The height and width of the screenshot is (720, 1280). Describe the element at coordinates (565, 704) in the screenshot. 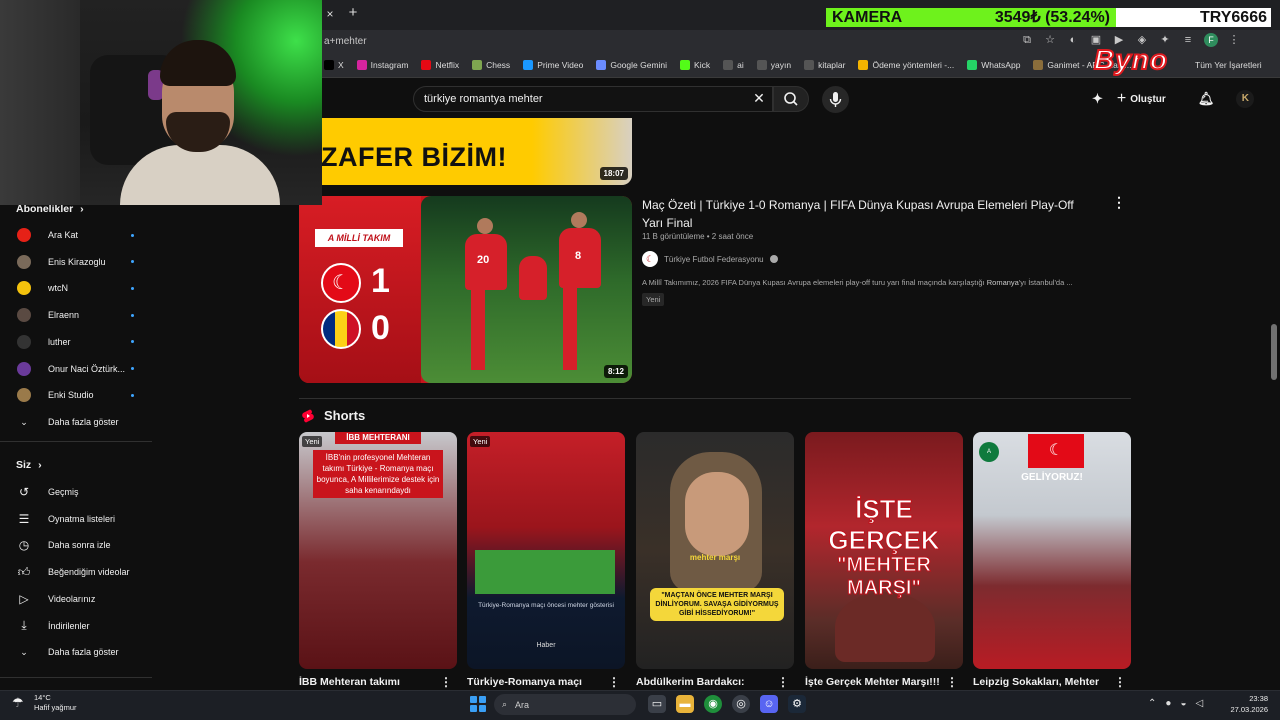

I see `taskbar-search: ⌕ Ara` at that location.